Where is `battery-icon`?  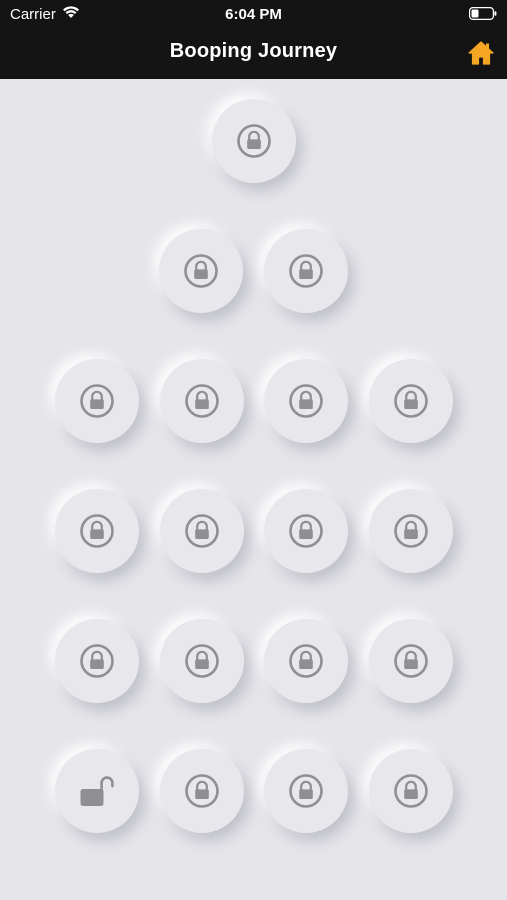 battery-icon is located at coordinates (483, 13).